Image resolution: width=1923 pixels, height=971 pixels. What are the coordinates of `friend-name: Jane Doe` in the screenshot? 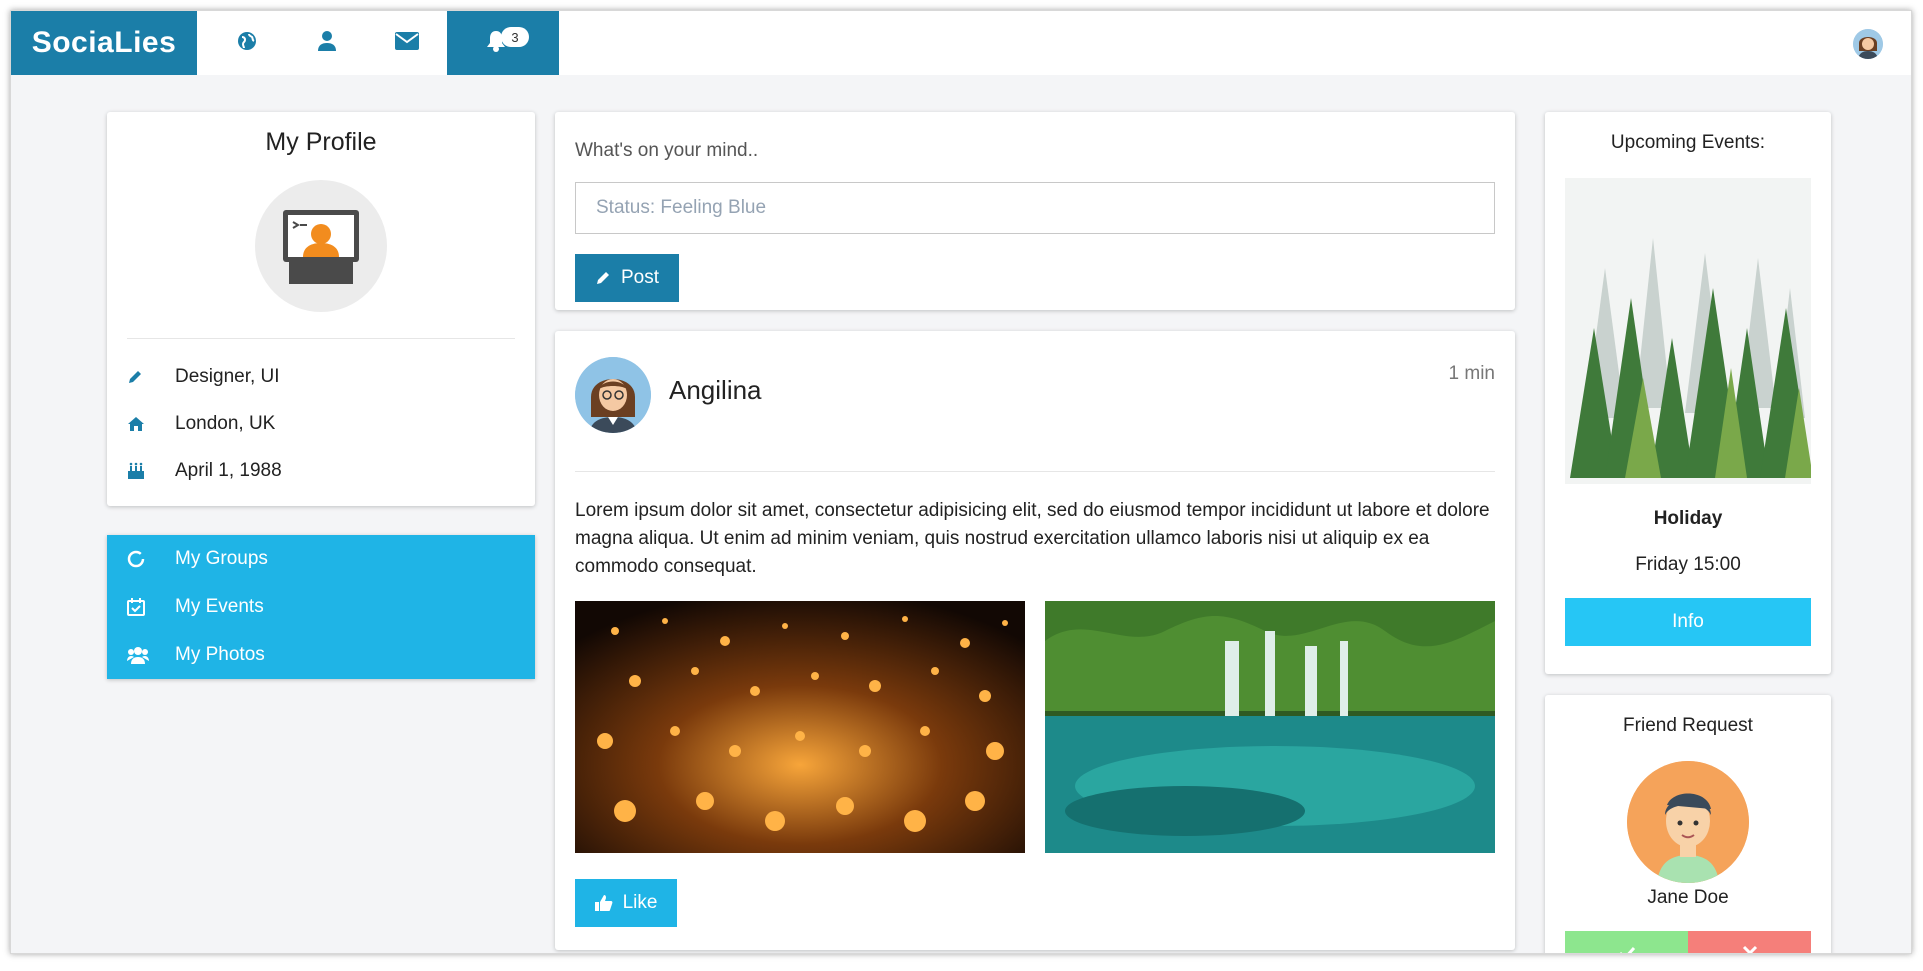 It's located at (1688, 897).